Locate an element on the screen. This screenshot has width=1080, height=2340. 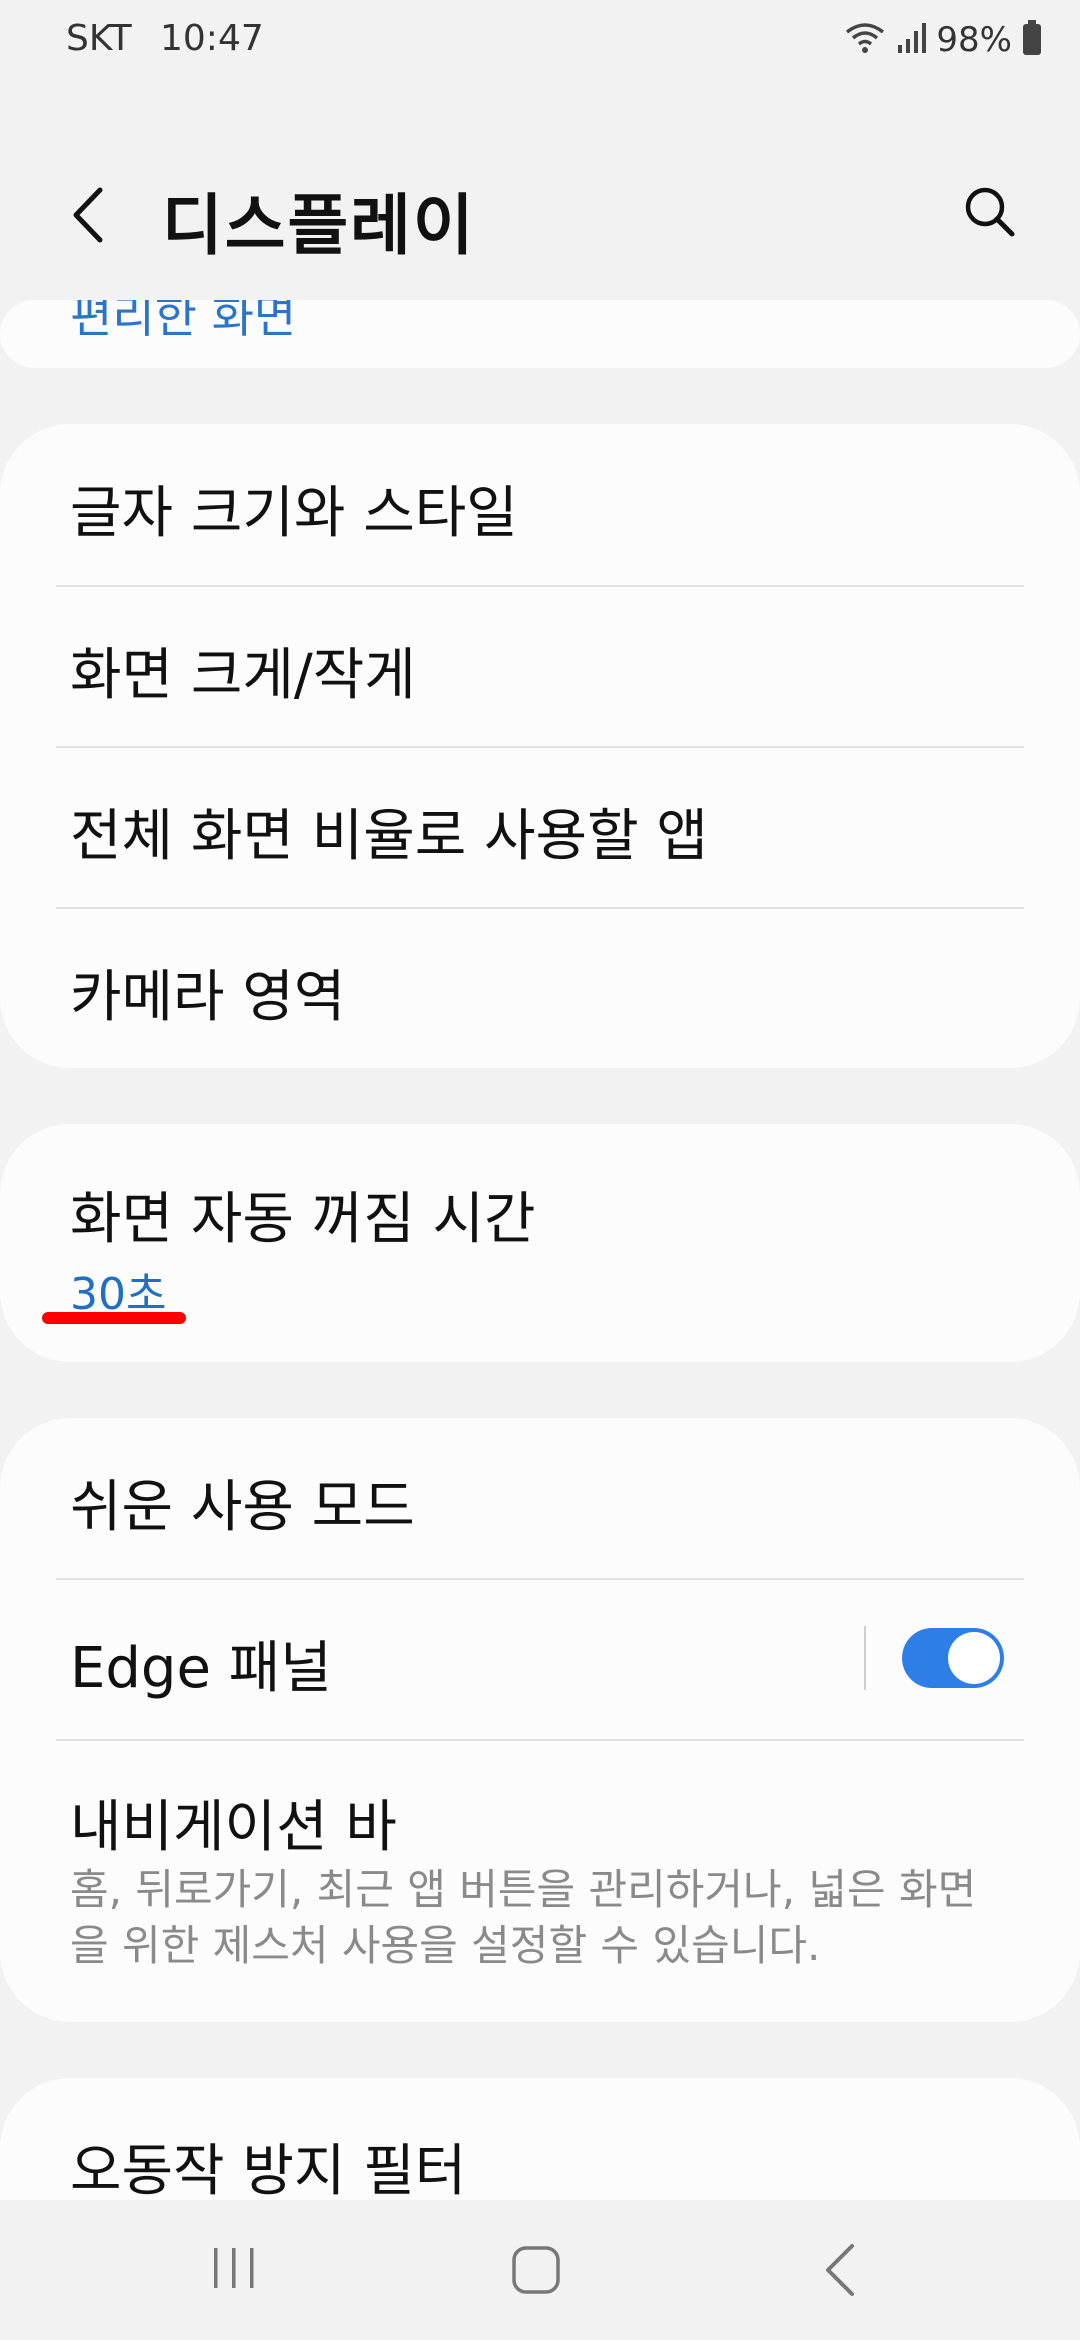
item-label: 카메라 영역 is located at coordinates (208, 997).